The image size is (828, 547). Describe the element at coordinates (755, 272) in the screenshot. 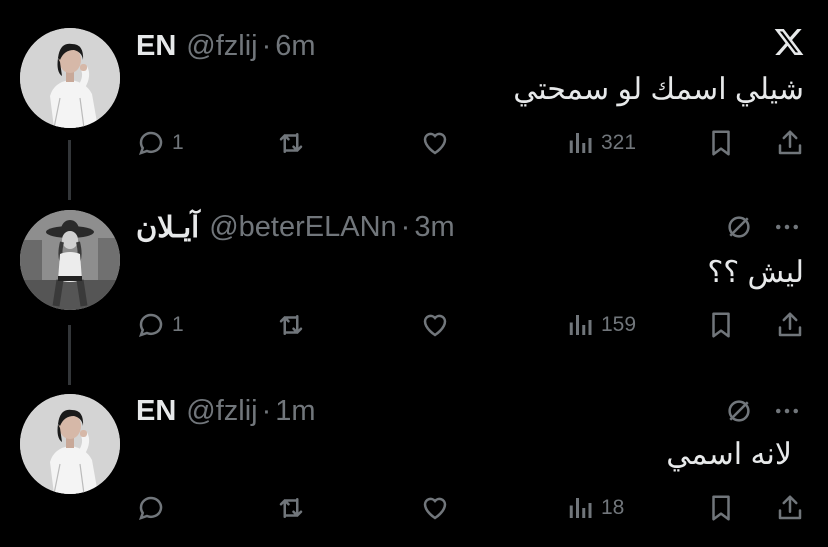

I see `tweet-text: ليش ؟؟` at that location.